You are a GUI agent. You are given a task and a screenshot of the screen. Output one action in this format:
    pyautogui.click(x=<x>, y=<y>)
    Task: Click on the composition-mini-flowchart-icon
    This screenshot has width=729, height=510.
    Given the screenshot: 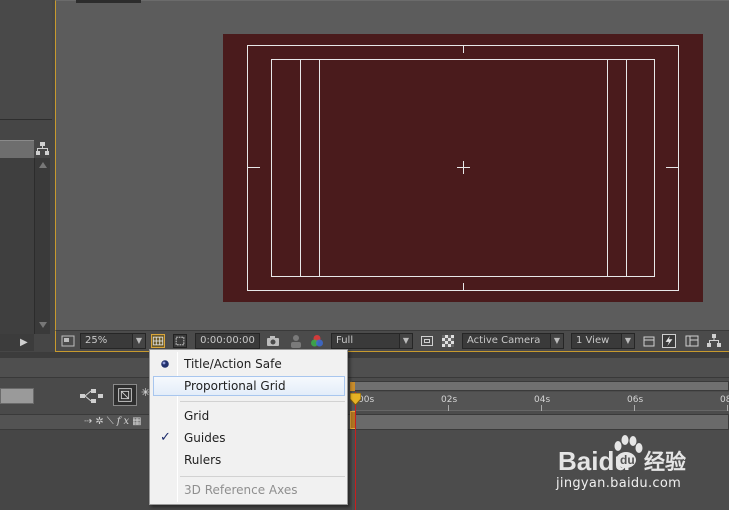 What is the action you would take?
    pyautogui.click(x=92, y=396)
    